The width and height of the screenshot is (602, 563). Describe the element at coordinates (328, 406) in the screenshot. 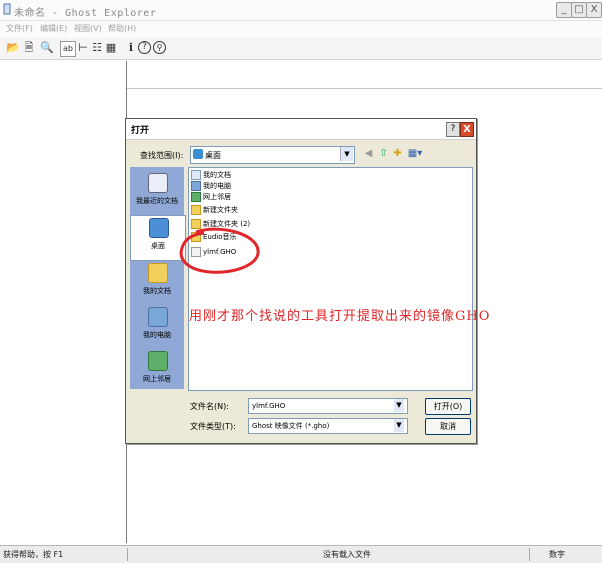

I see `file-name-input: ylmf.GHO` at that location.